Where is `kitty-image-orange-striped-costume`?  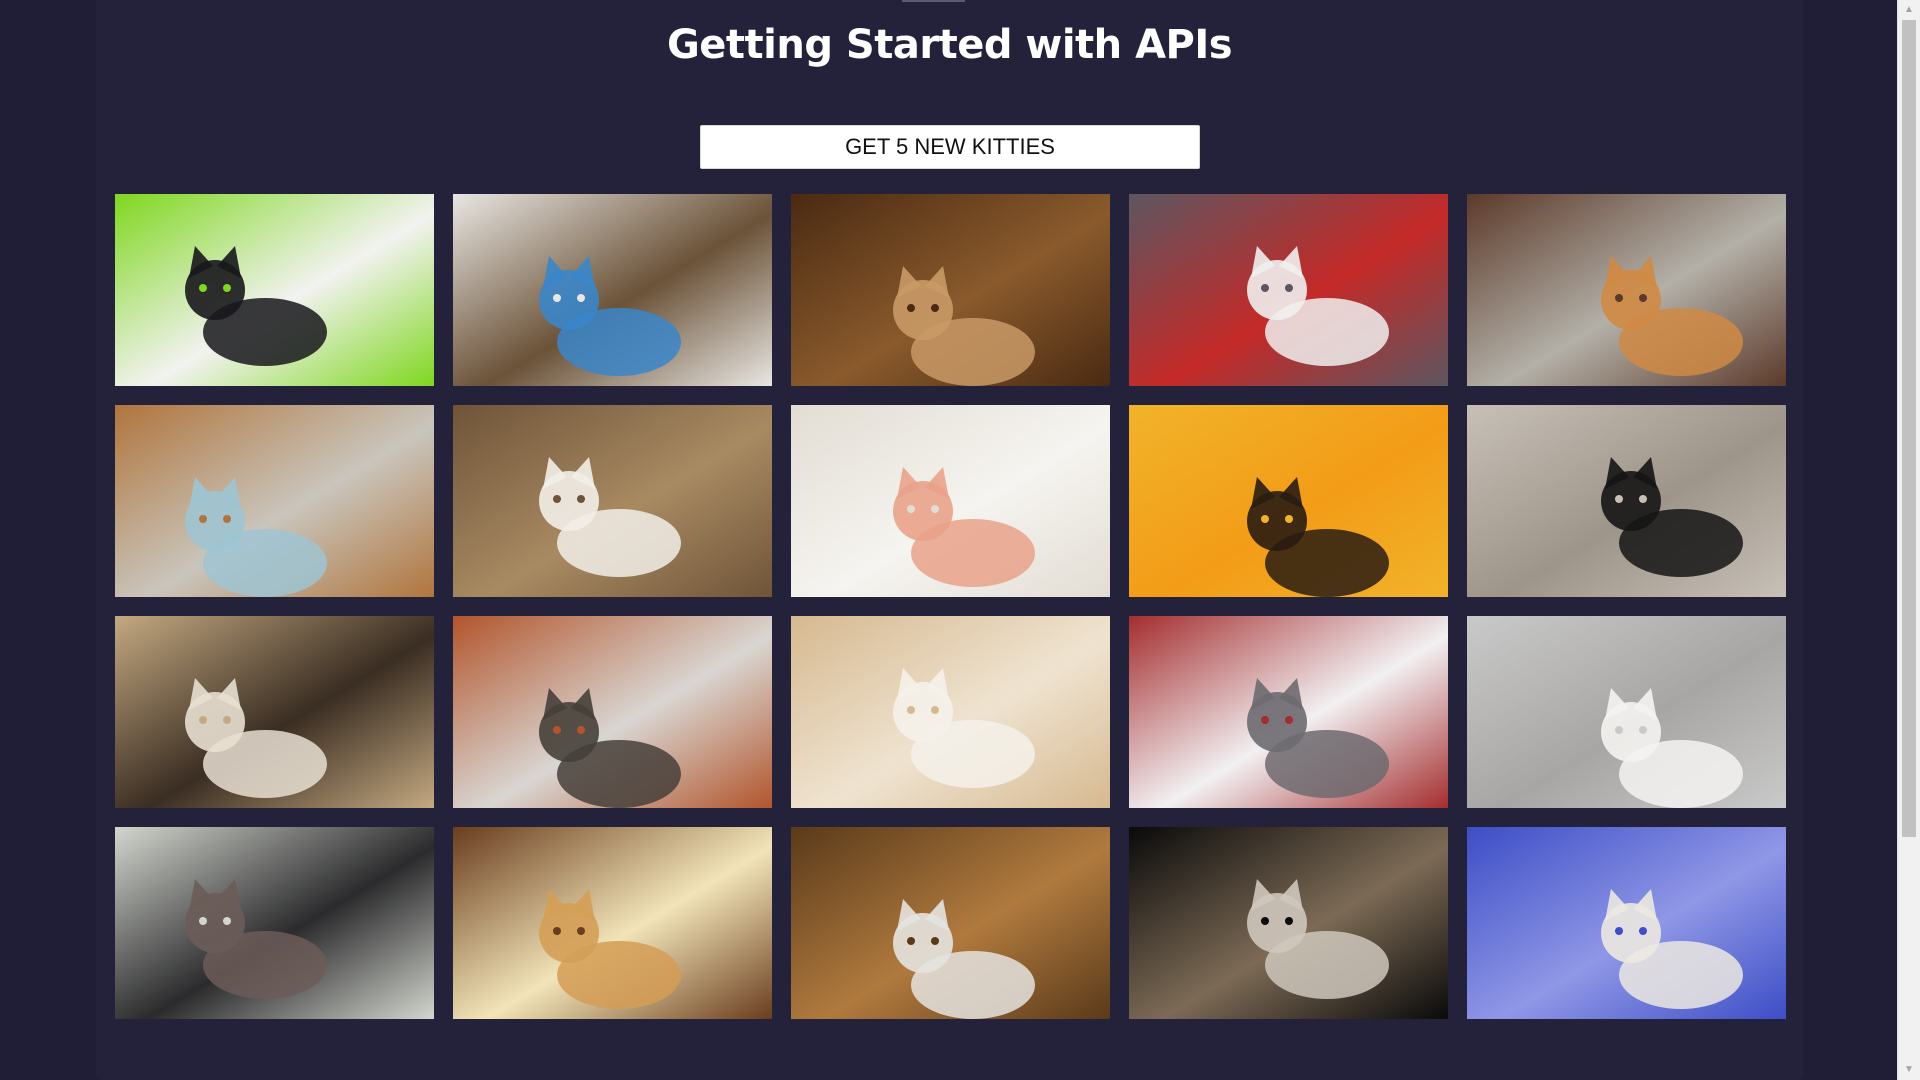
kitty-image-orange-striped-costume is located at coordinates (1288, 501).